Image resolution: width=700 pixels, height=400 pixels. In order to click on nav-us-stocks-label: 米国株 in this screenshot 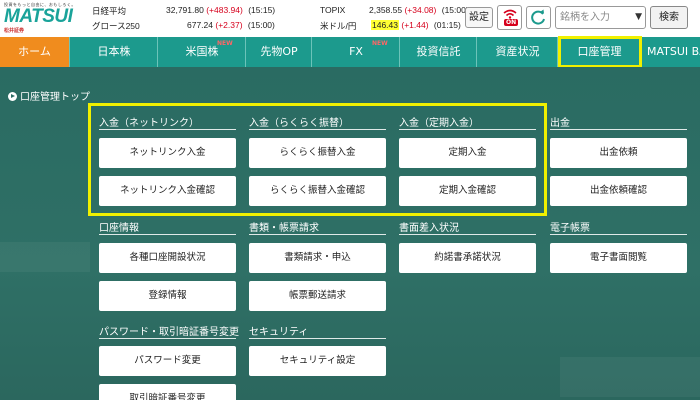, I will do `click(202, 51)`.